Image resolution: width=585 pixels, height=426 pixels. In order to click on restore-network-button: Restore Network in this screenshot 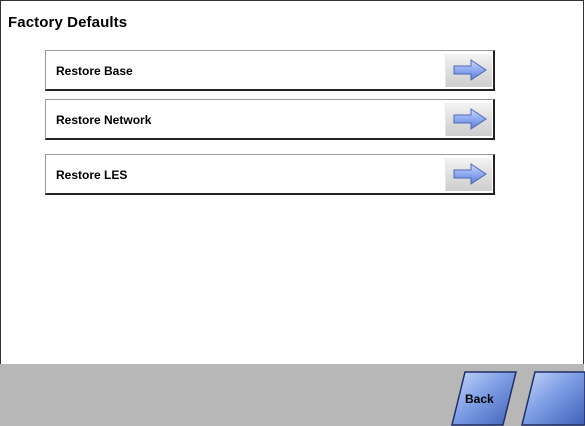, I will do `click(270, 119)`.